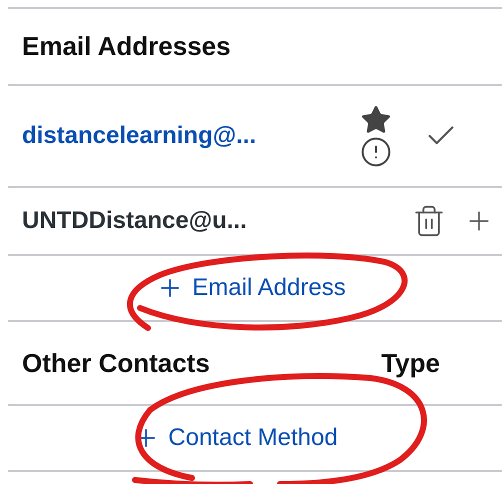 This screenshot has width=502, height=484. What do you see at coordinates (235, 438) in the screenshot?
I see `add-contact-method-button: Contact Method` at bounding box center [235, 438].